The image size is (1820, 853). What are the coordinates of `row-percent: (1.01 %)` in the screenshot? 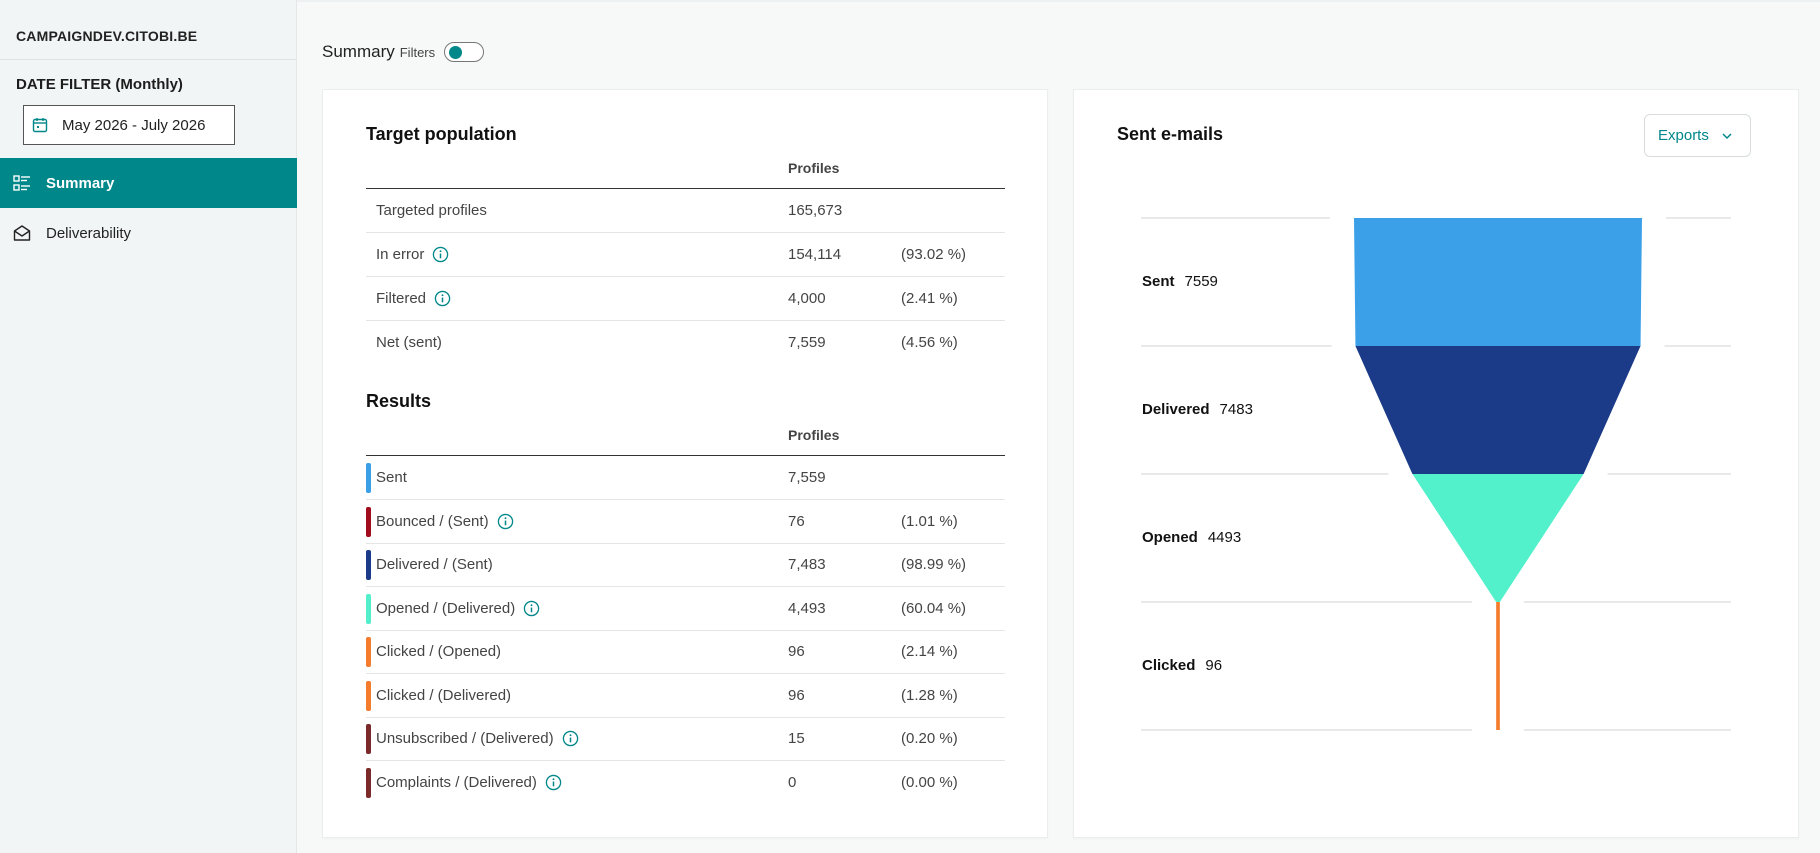 It's located at (929, 521).